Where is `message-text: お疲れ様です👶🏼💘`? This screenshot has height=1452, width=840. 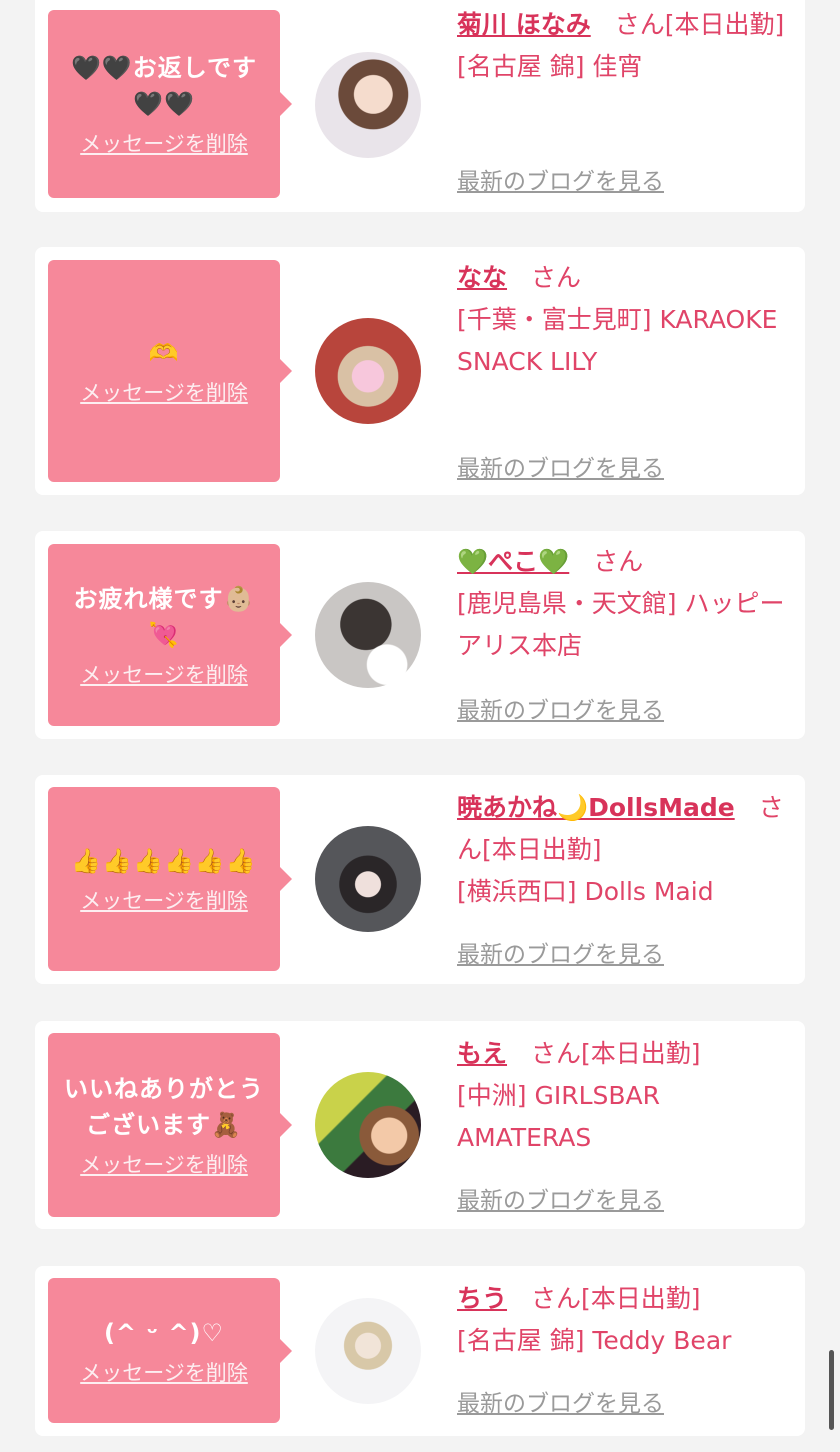
message-text: お疲れ様です👶🏼💘 is located at coordinates (164, 617).